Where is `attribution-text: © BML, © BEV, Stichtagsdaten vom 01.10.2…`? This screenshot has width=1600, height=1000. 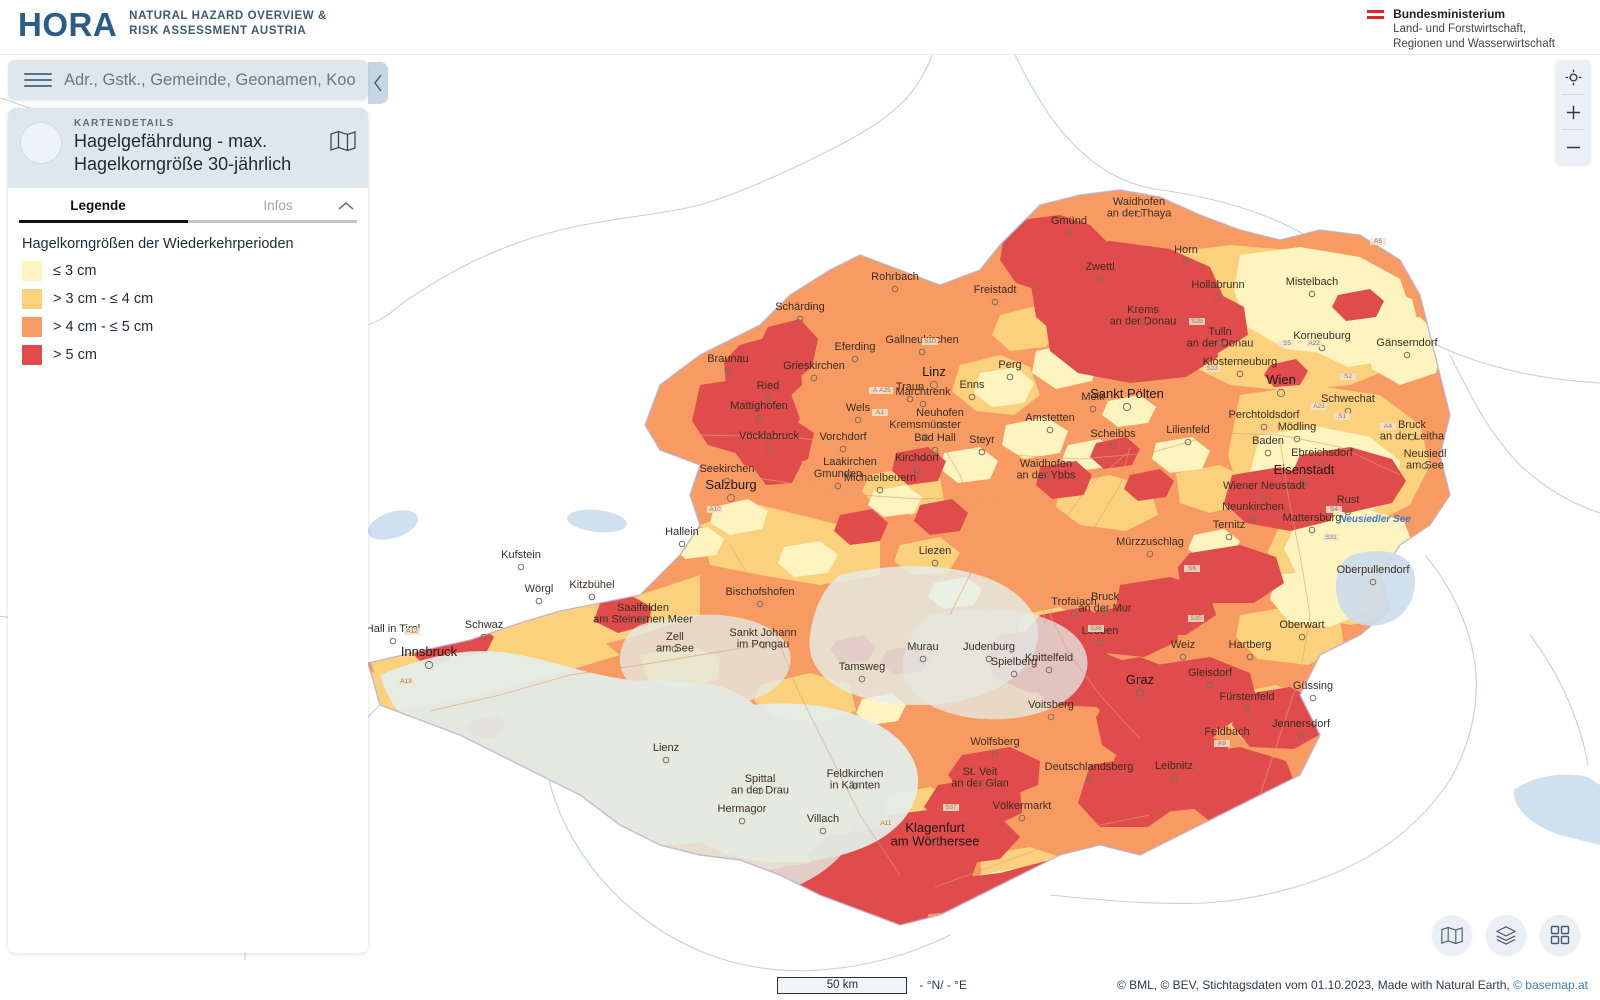
attribution-text: © BML, © BEV, Stichtagsdaten vom 01.10.2… is located at coordinates (1315, 985).